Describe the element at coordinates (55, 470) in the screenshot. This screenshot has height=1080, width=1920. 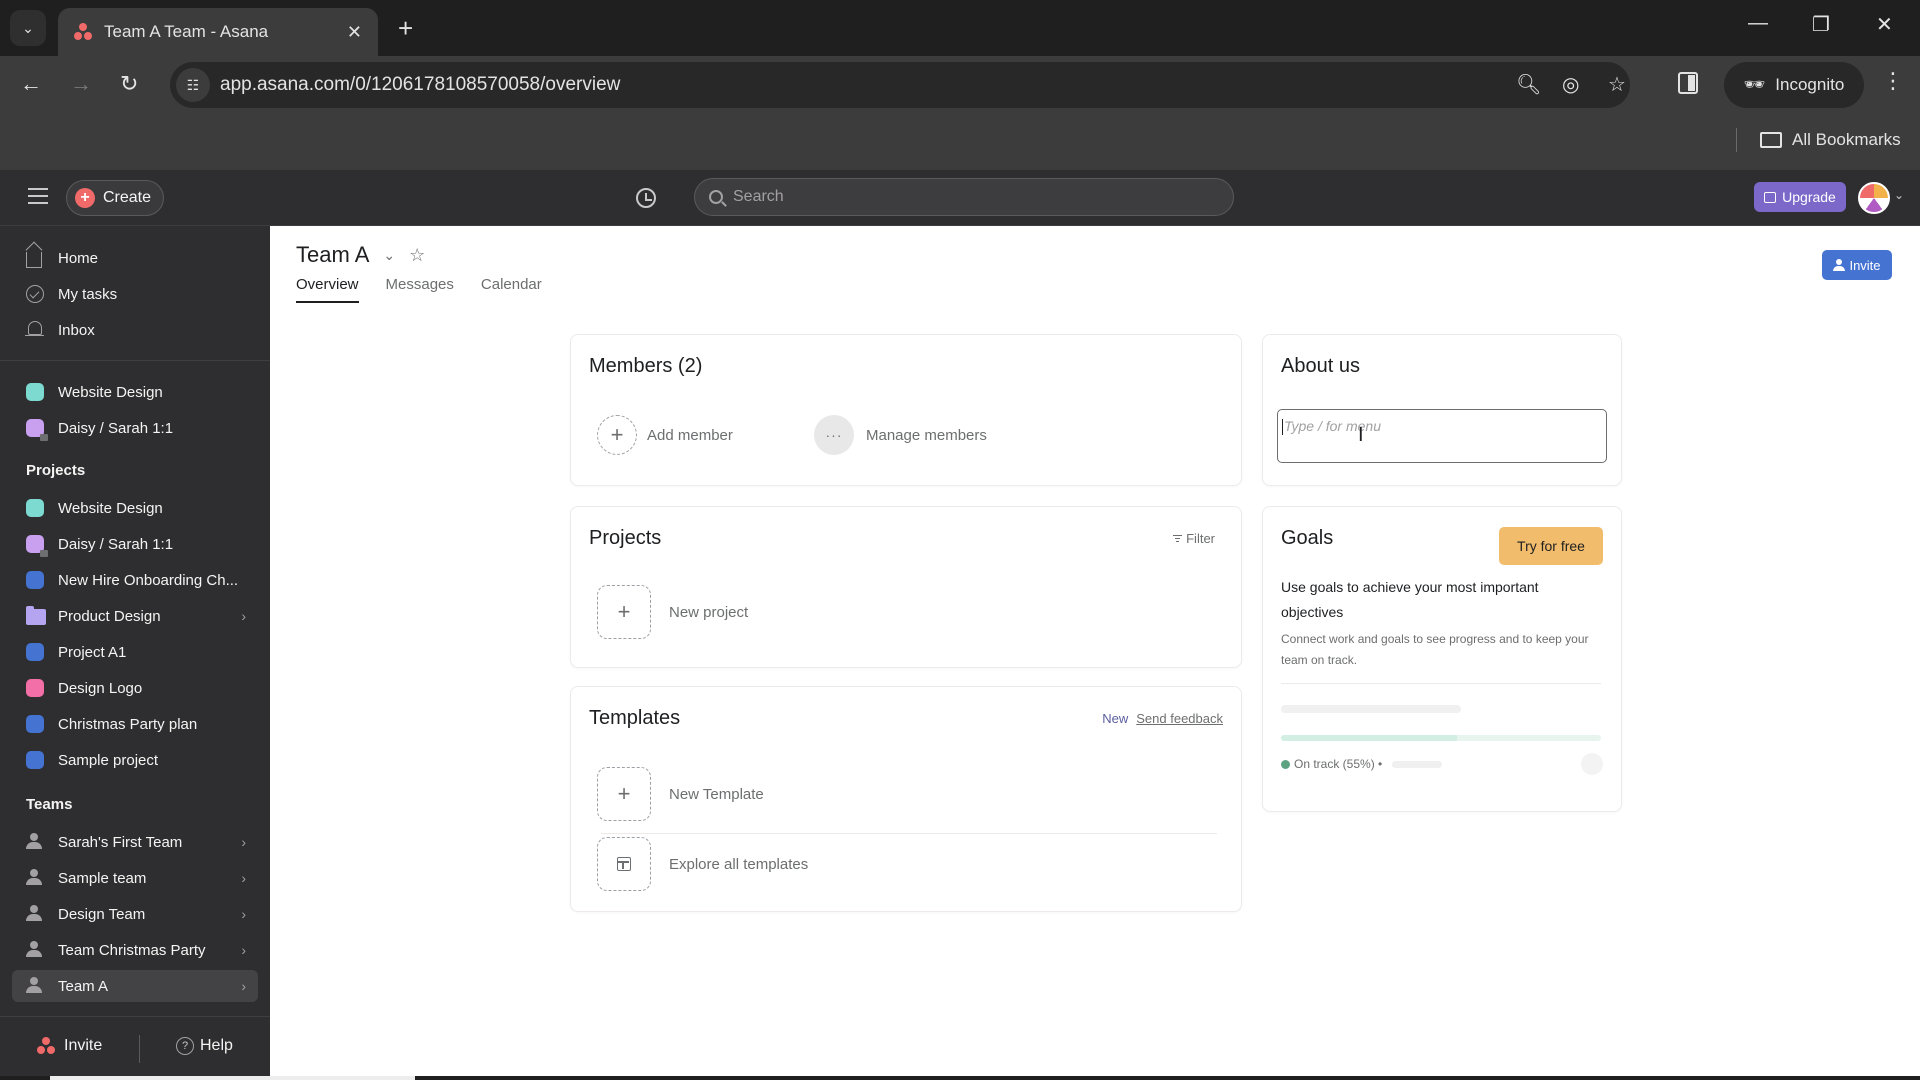
I see `projects-heading: Projects` at that location.